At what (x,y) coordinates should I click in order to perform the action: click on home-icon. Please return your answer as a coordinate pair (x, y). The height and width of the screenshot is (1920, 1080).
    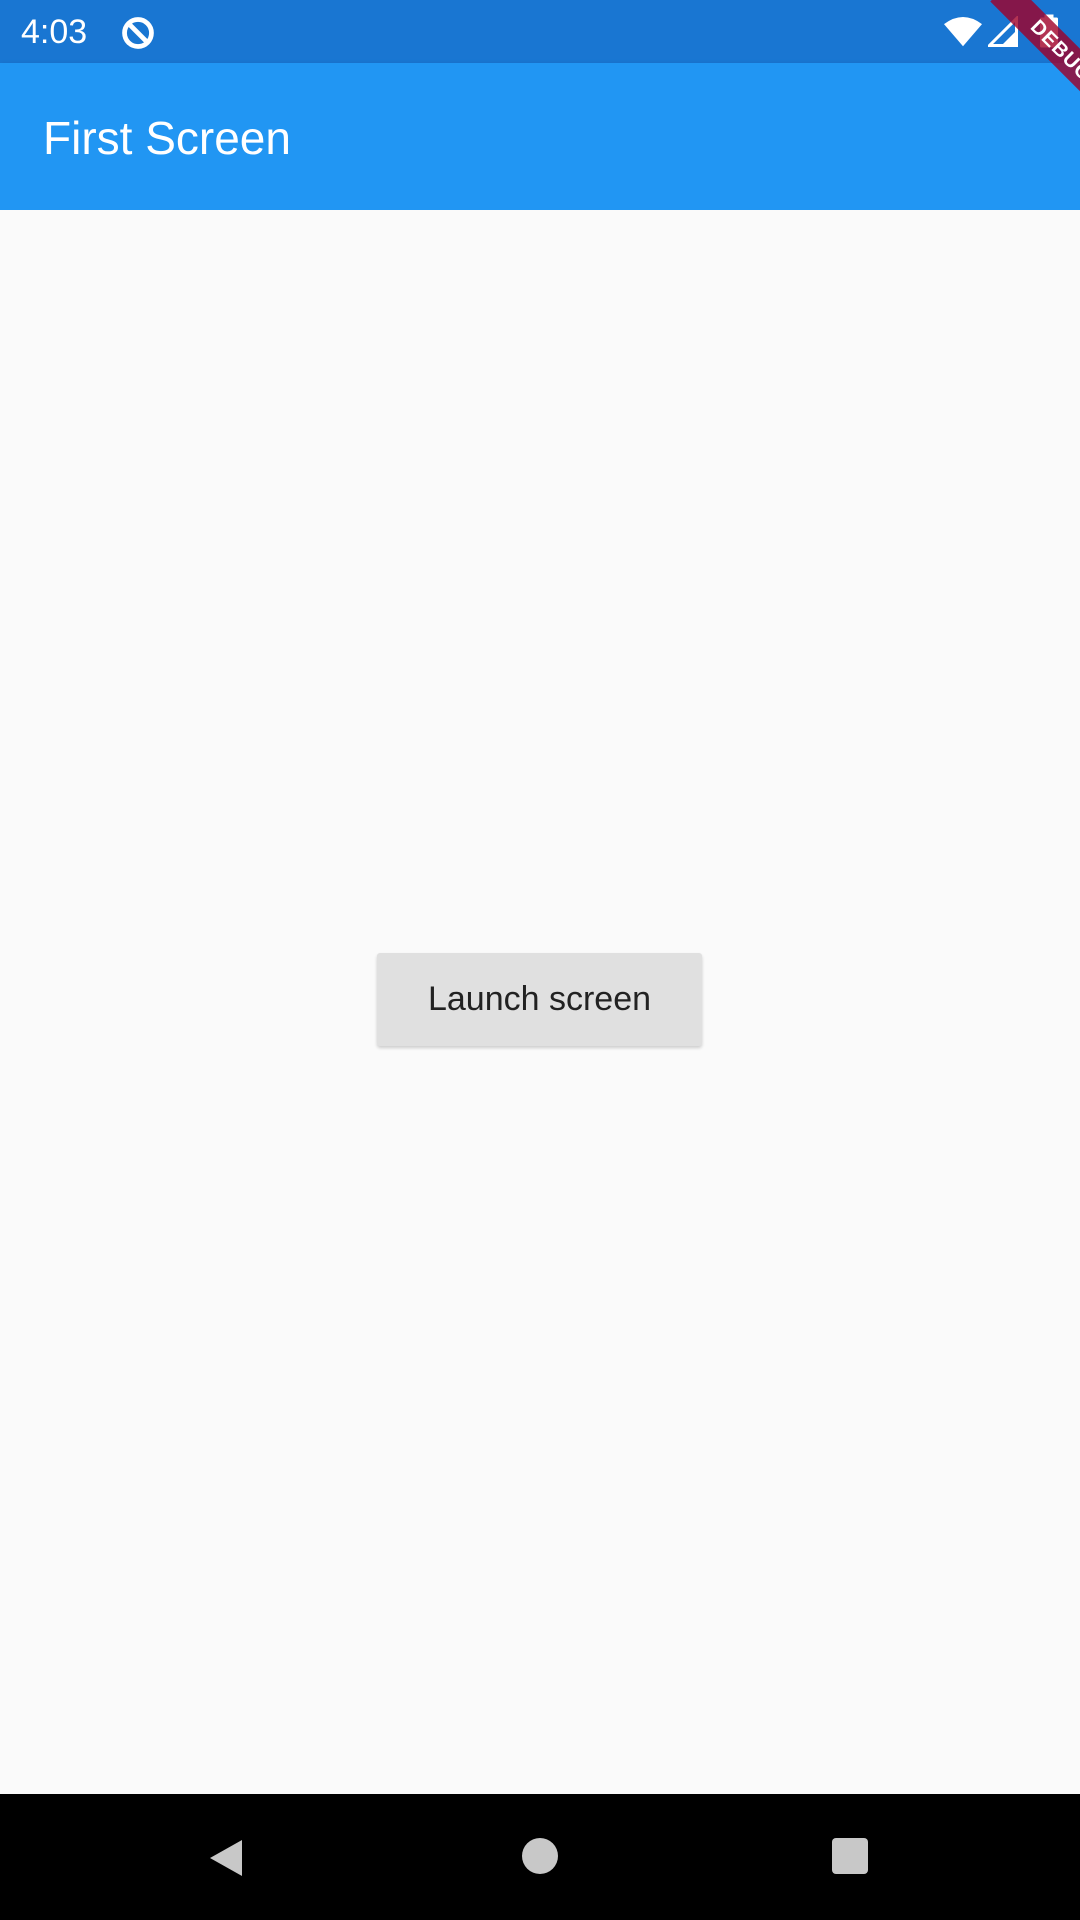
    Looking at the image, I should click on (540, 1856).